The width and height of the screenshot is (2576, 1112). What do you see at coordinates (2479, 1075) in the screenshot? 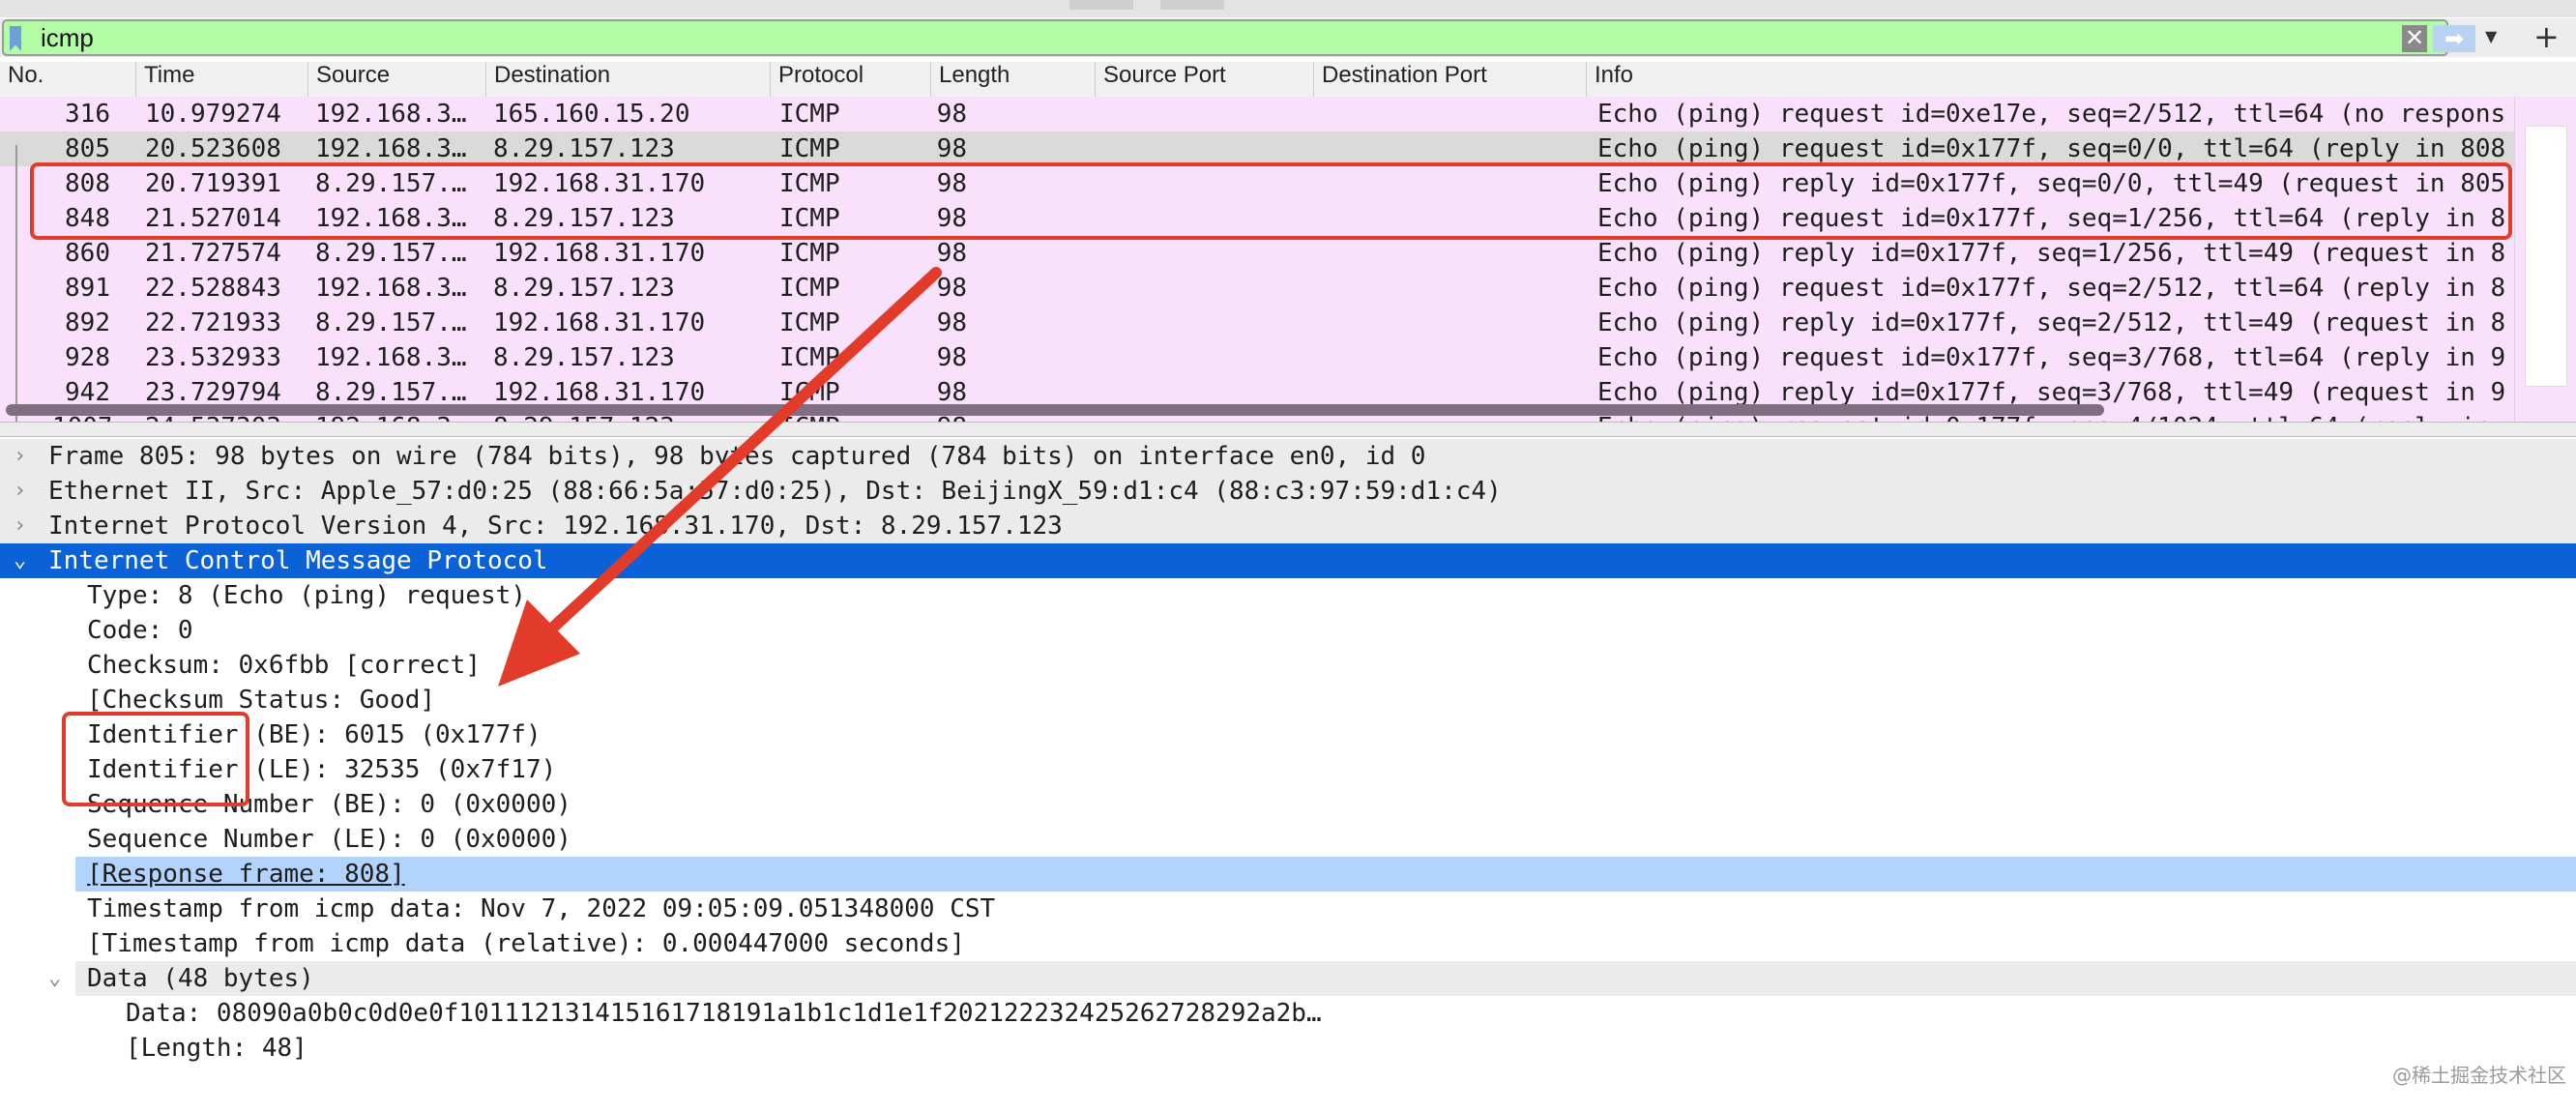
I see `watermark: @稀土掘金技术社区` at bounding box center [2479, 1075].